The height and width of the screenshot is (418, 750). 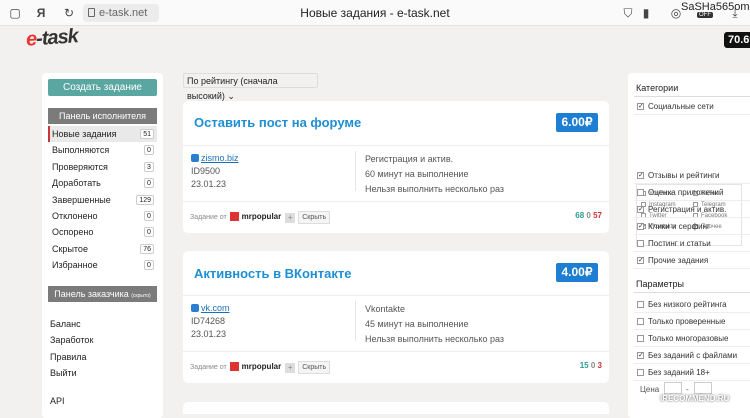 What do you see at coordinates (692, 322) in the screenshot?
I see `param-verified-only: Только проверенные` at bounding box center [692, 322].